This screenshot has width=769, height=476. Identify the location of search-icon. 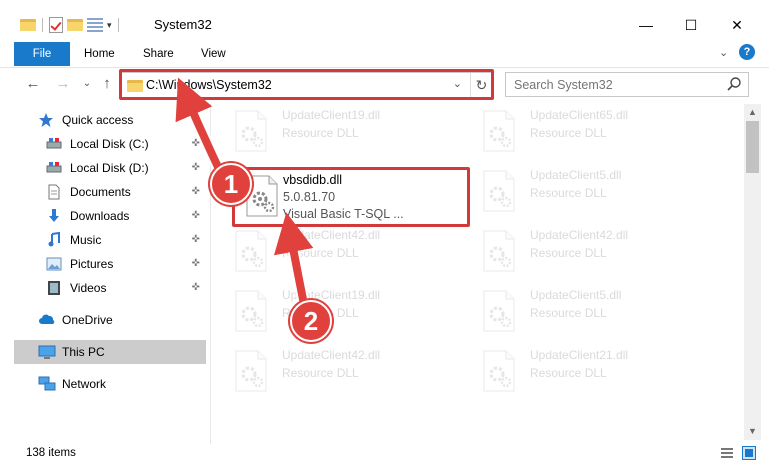
(734, 84).